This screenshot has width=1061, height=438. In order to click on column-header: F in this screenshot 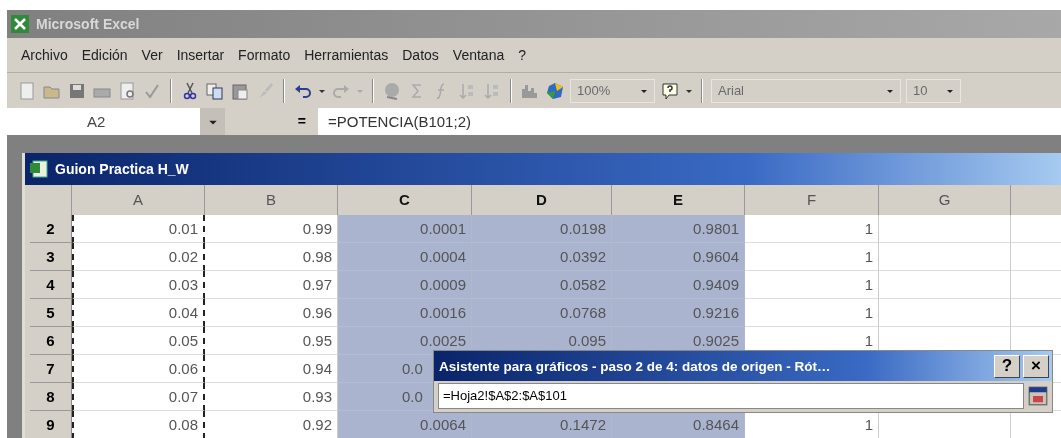, I will do `click(812, 200)`.